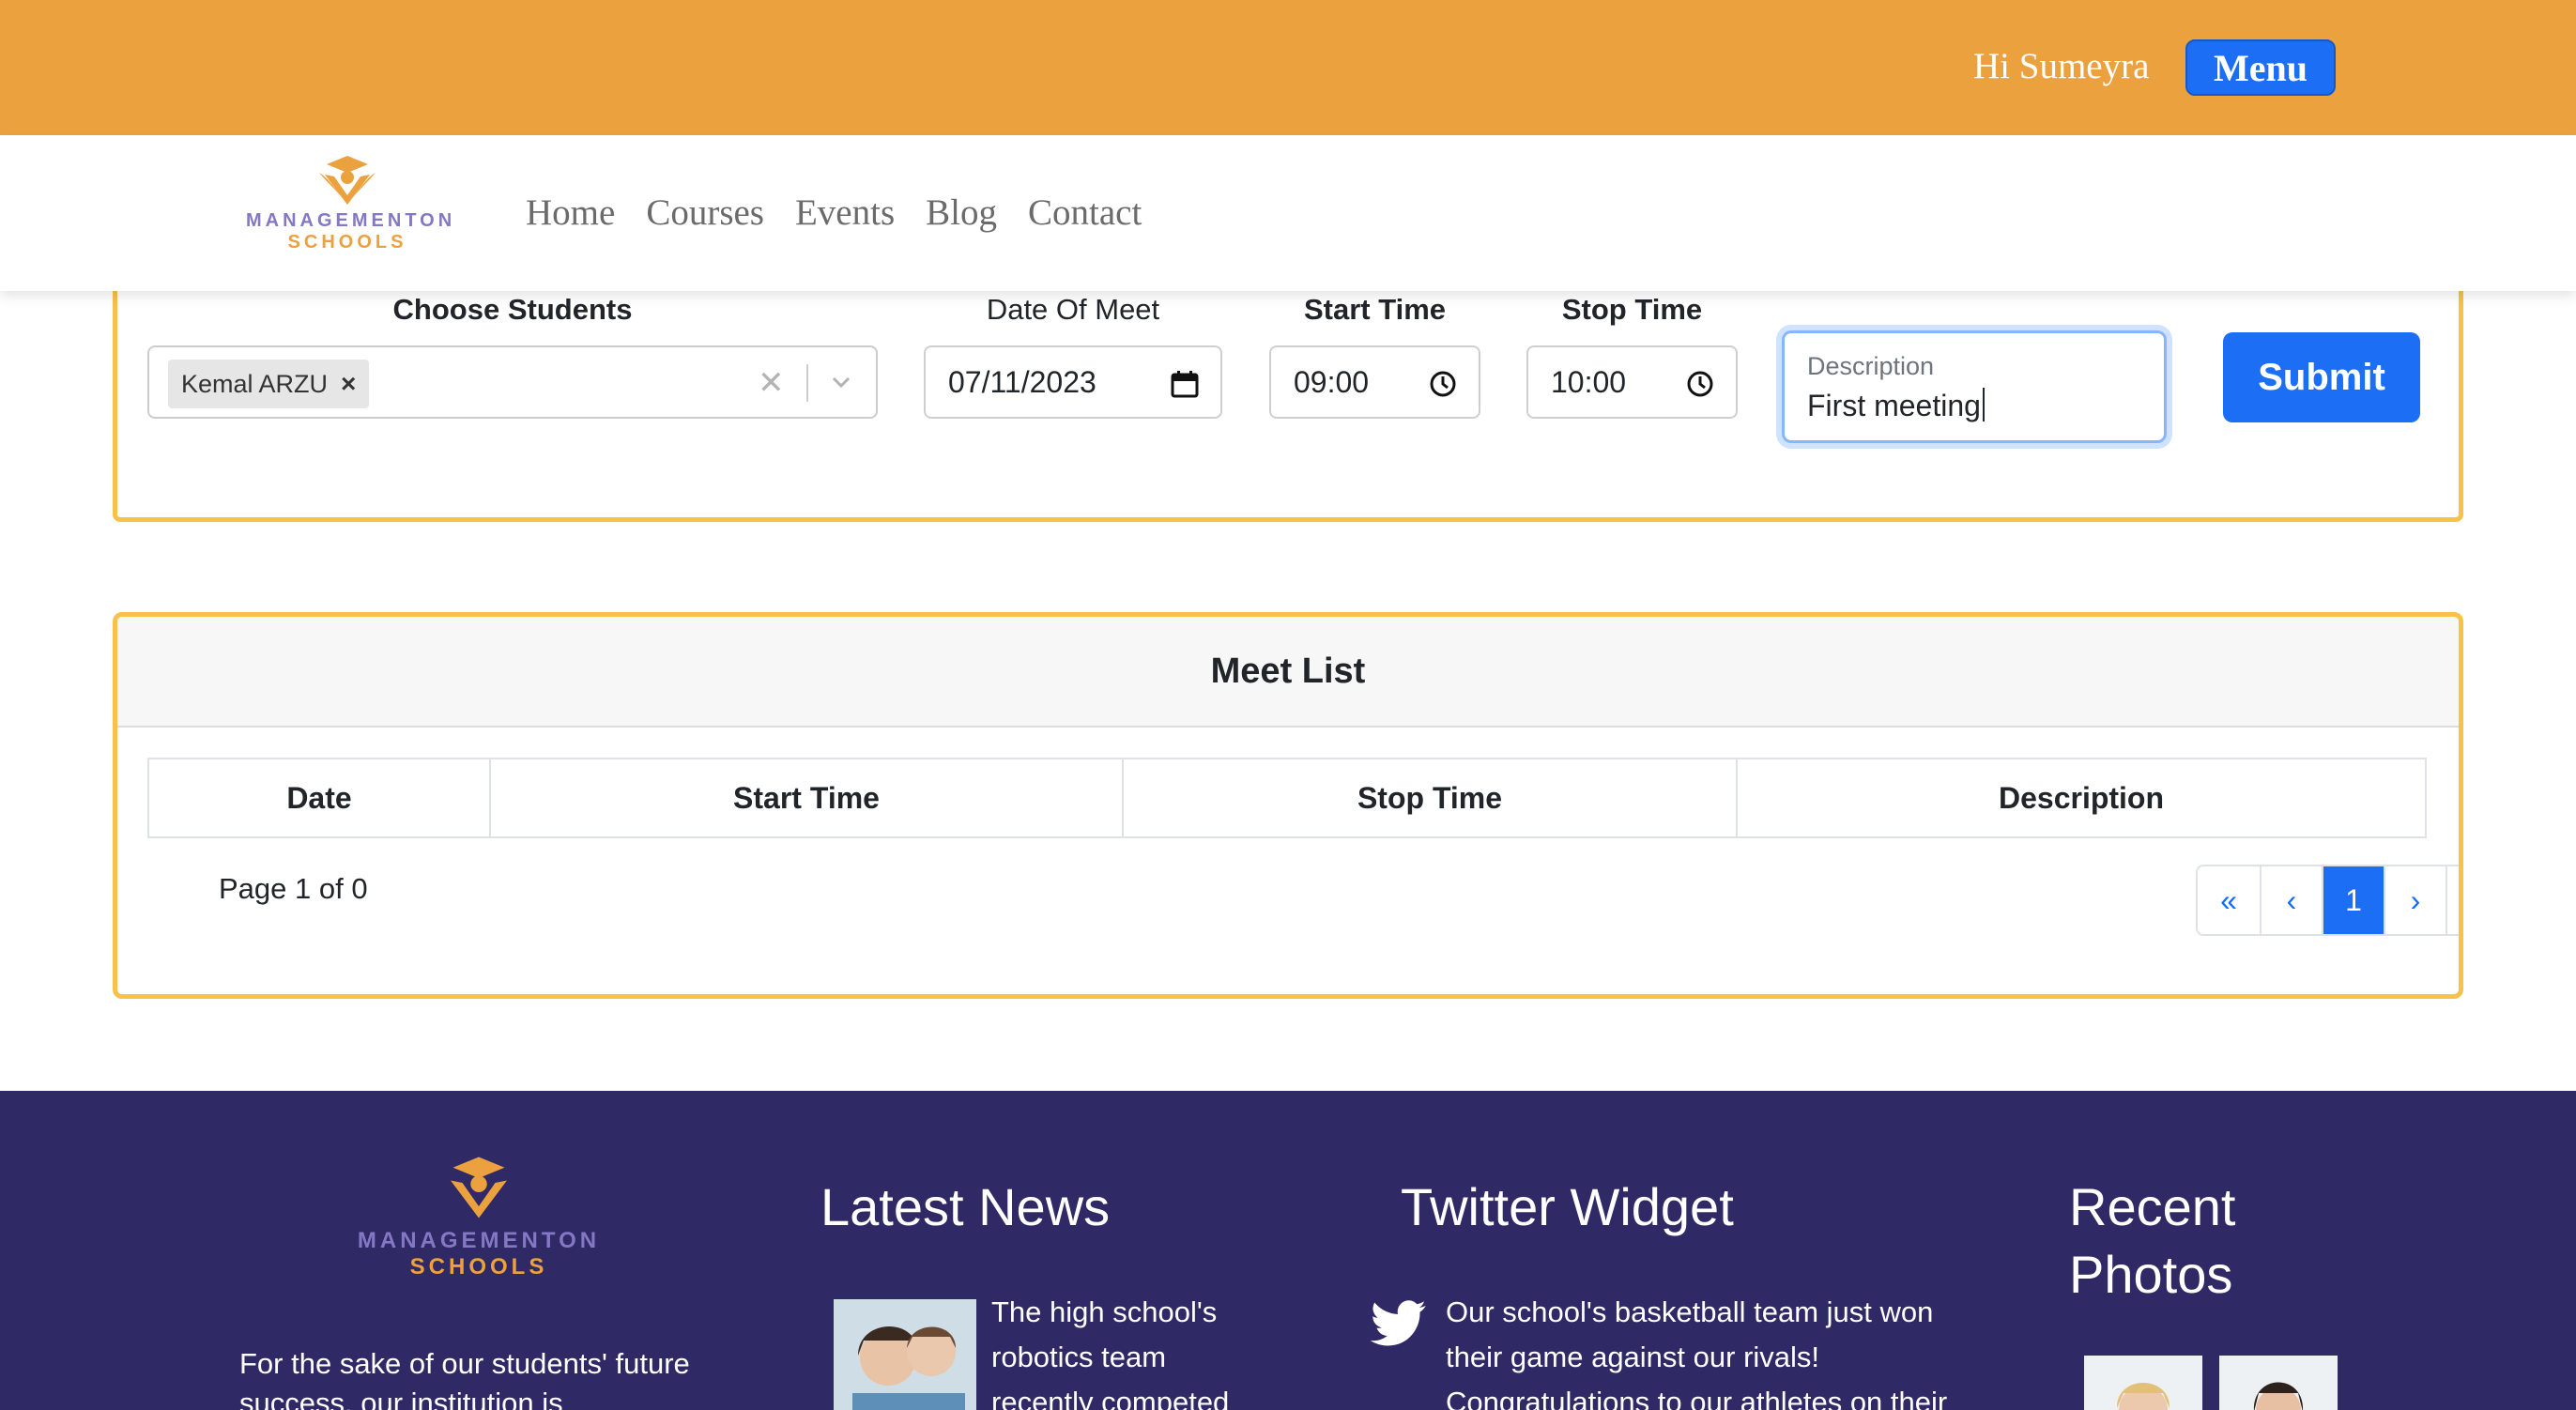  Describe the element at coordinates (1185, 384) in the screenshot. I see `calendar-icon` at that location.